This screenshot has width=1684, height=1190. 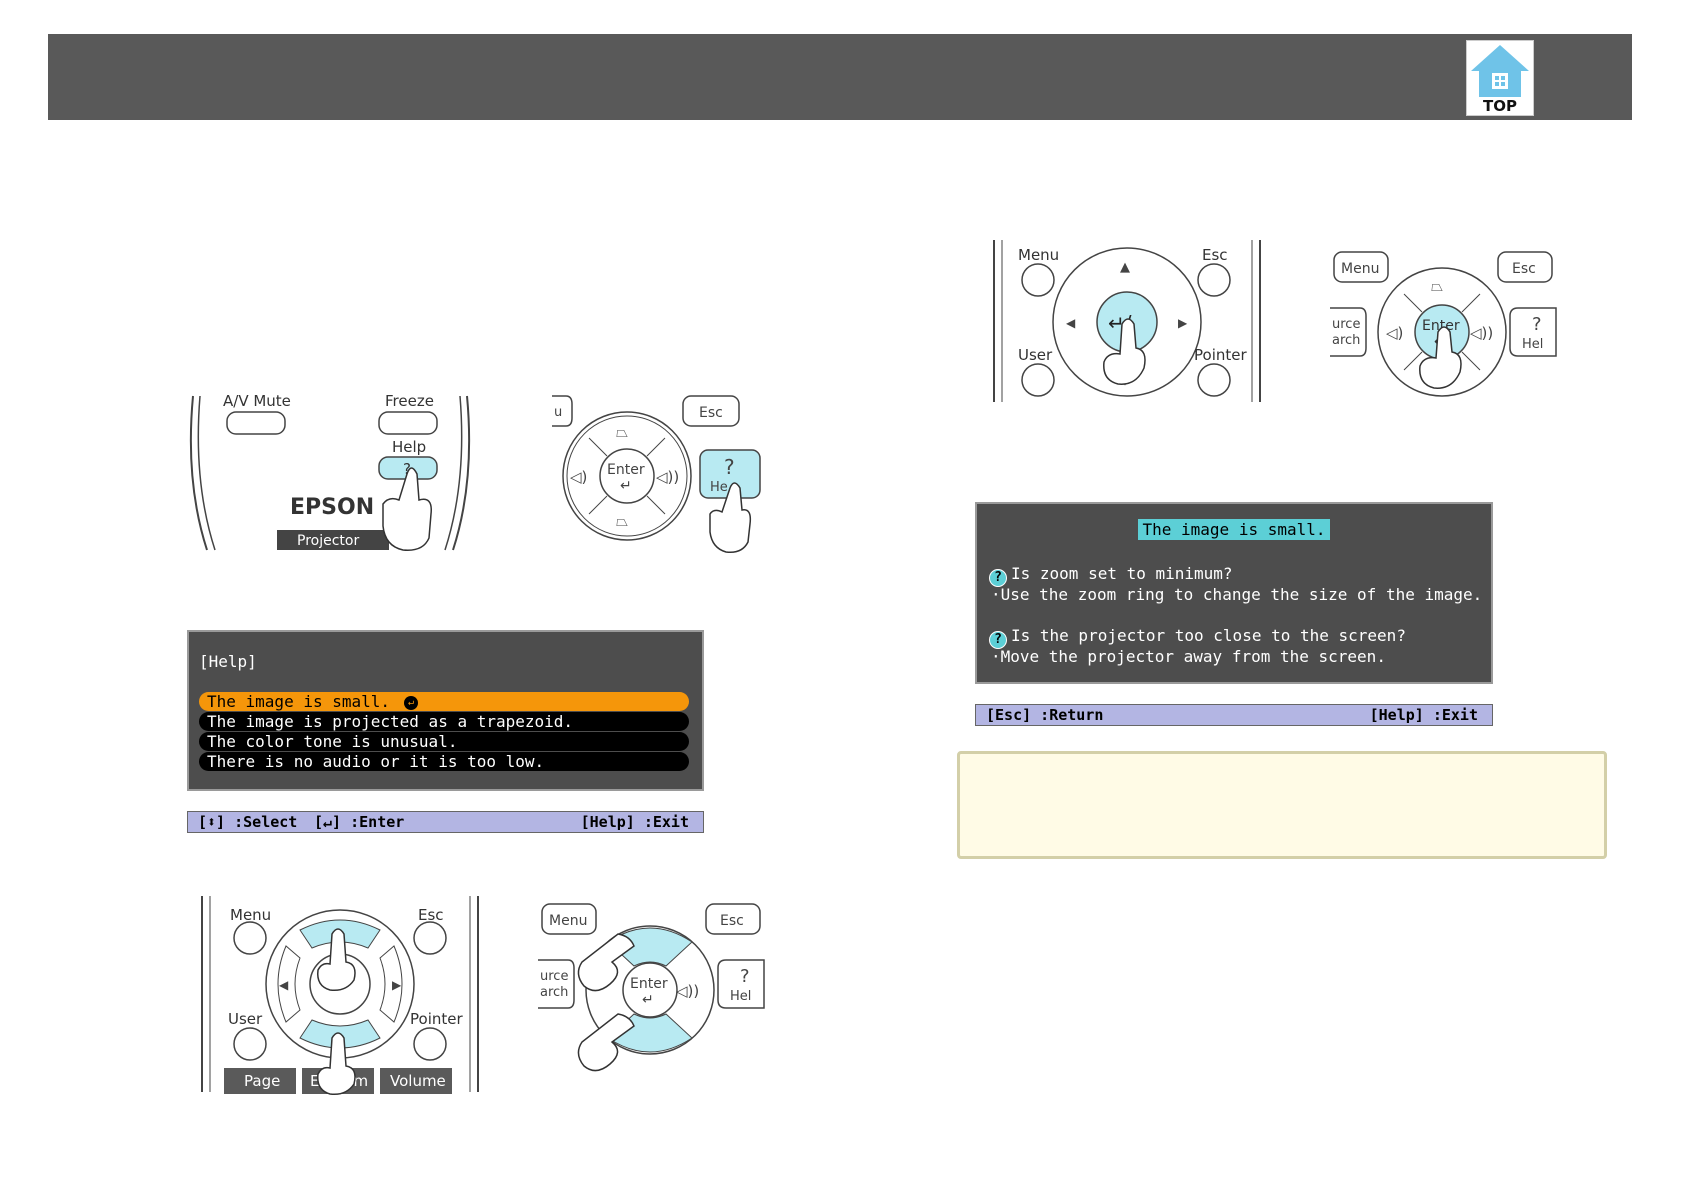 What do you see at coordinates (1127, 321) in the screenshot?
I see `remote-enter-illustration: Menu Esc ▲ ▼ ◀ ▶ ↵/ User Pointer` at bounding box center [1127, 321].